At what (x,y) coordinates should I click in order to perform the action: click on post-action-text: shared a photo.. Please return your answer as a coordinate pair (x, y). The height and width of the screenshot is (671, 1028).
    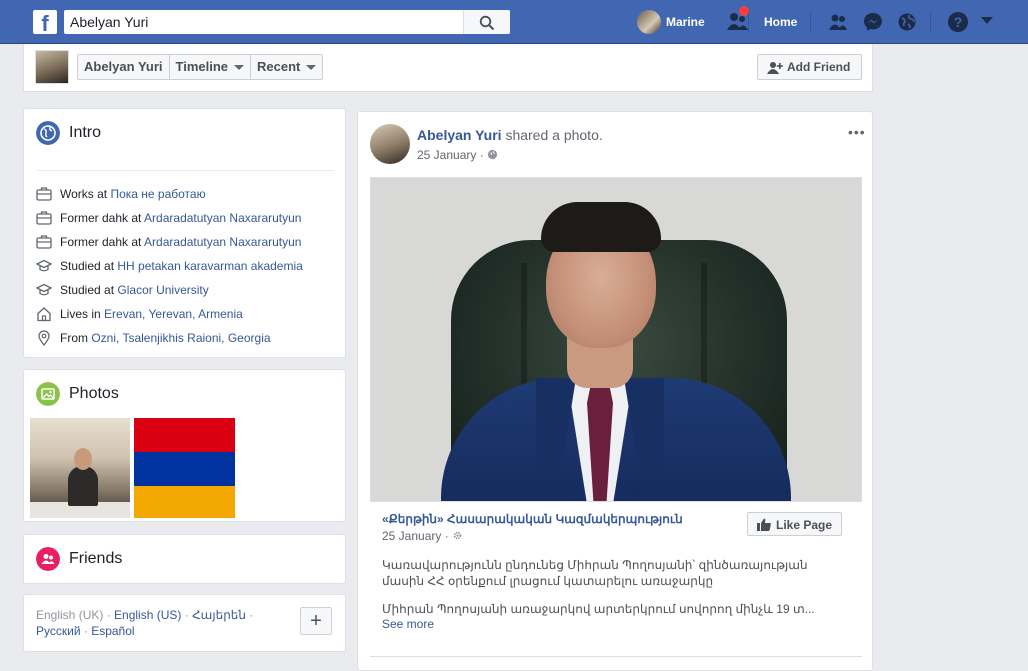
    Looking at the image, I should click on (552, 135).